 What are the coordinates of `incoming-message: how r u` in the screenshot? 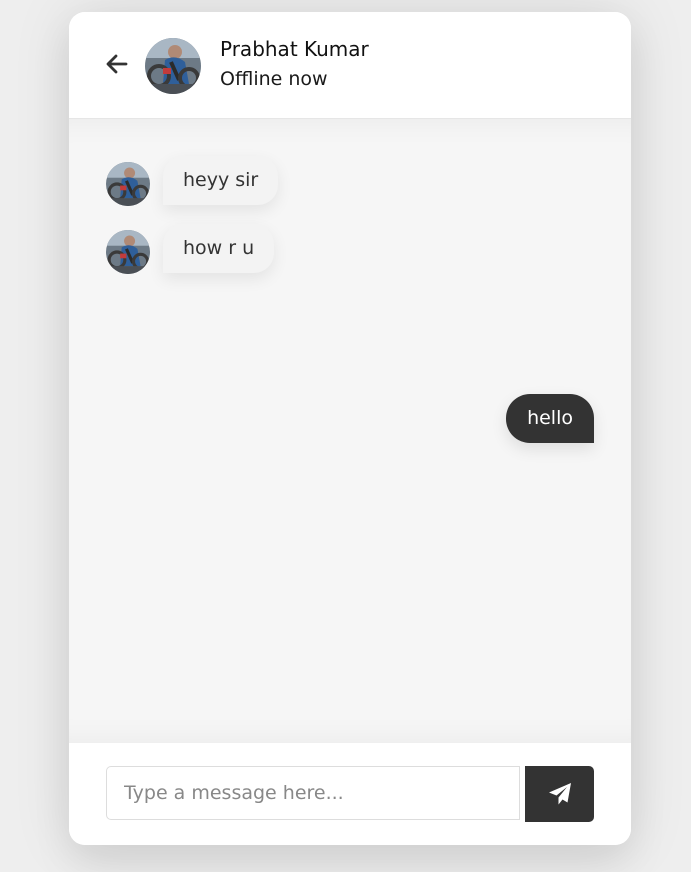 It's located at (219, 248).